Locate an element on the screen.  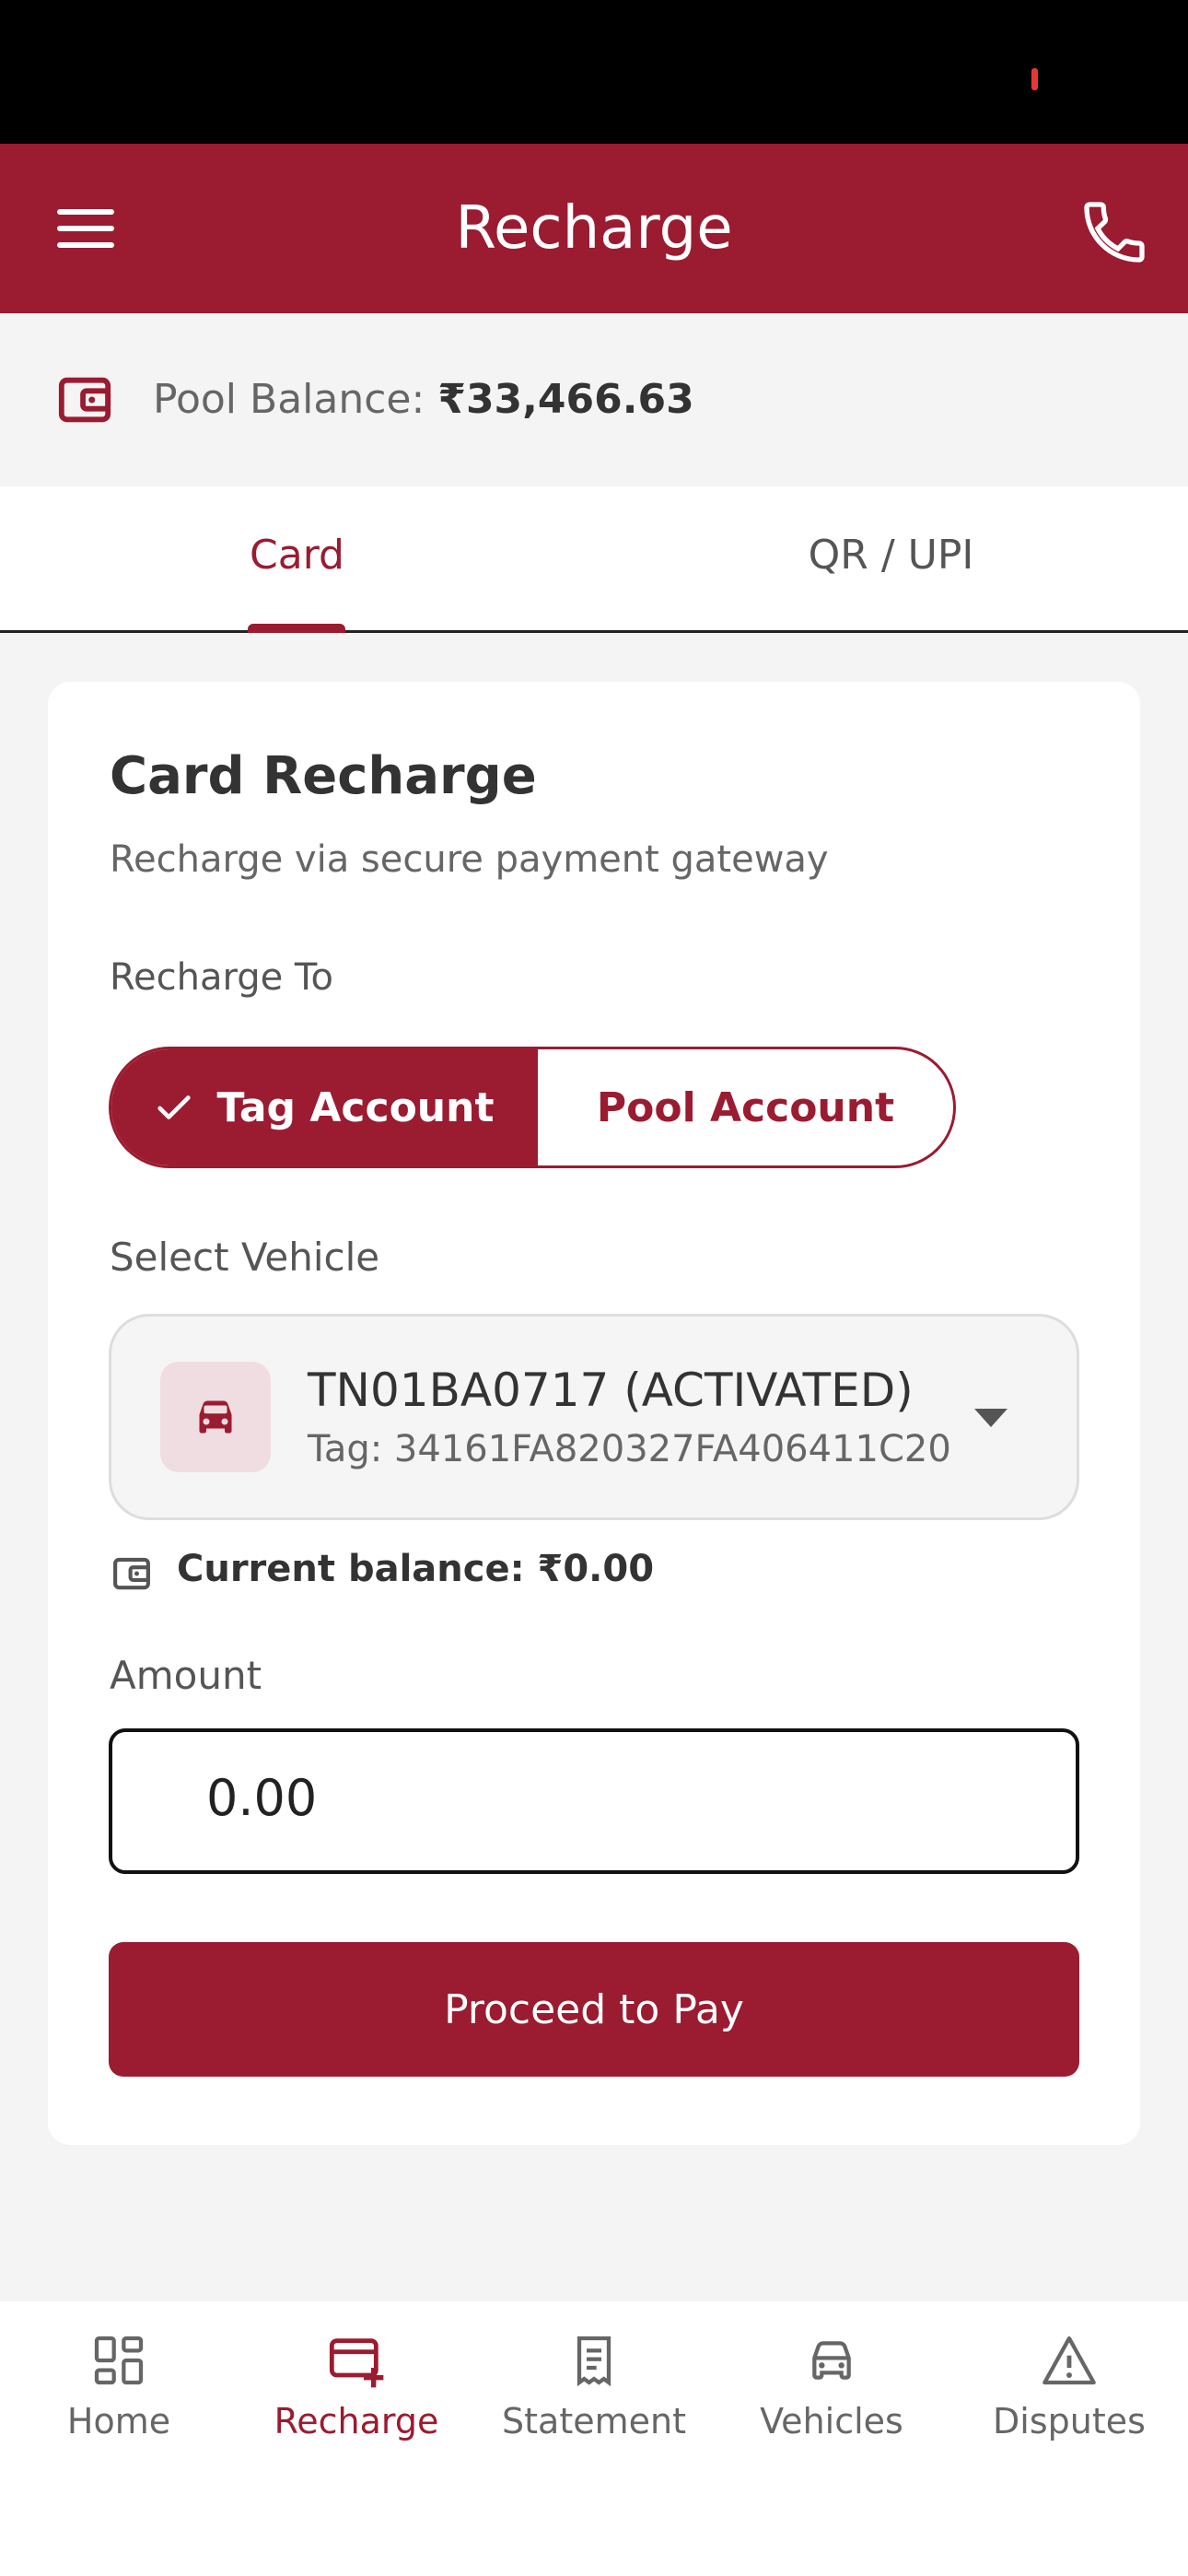
caret-down-icon is located at coordinates (991, 1418).